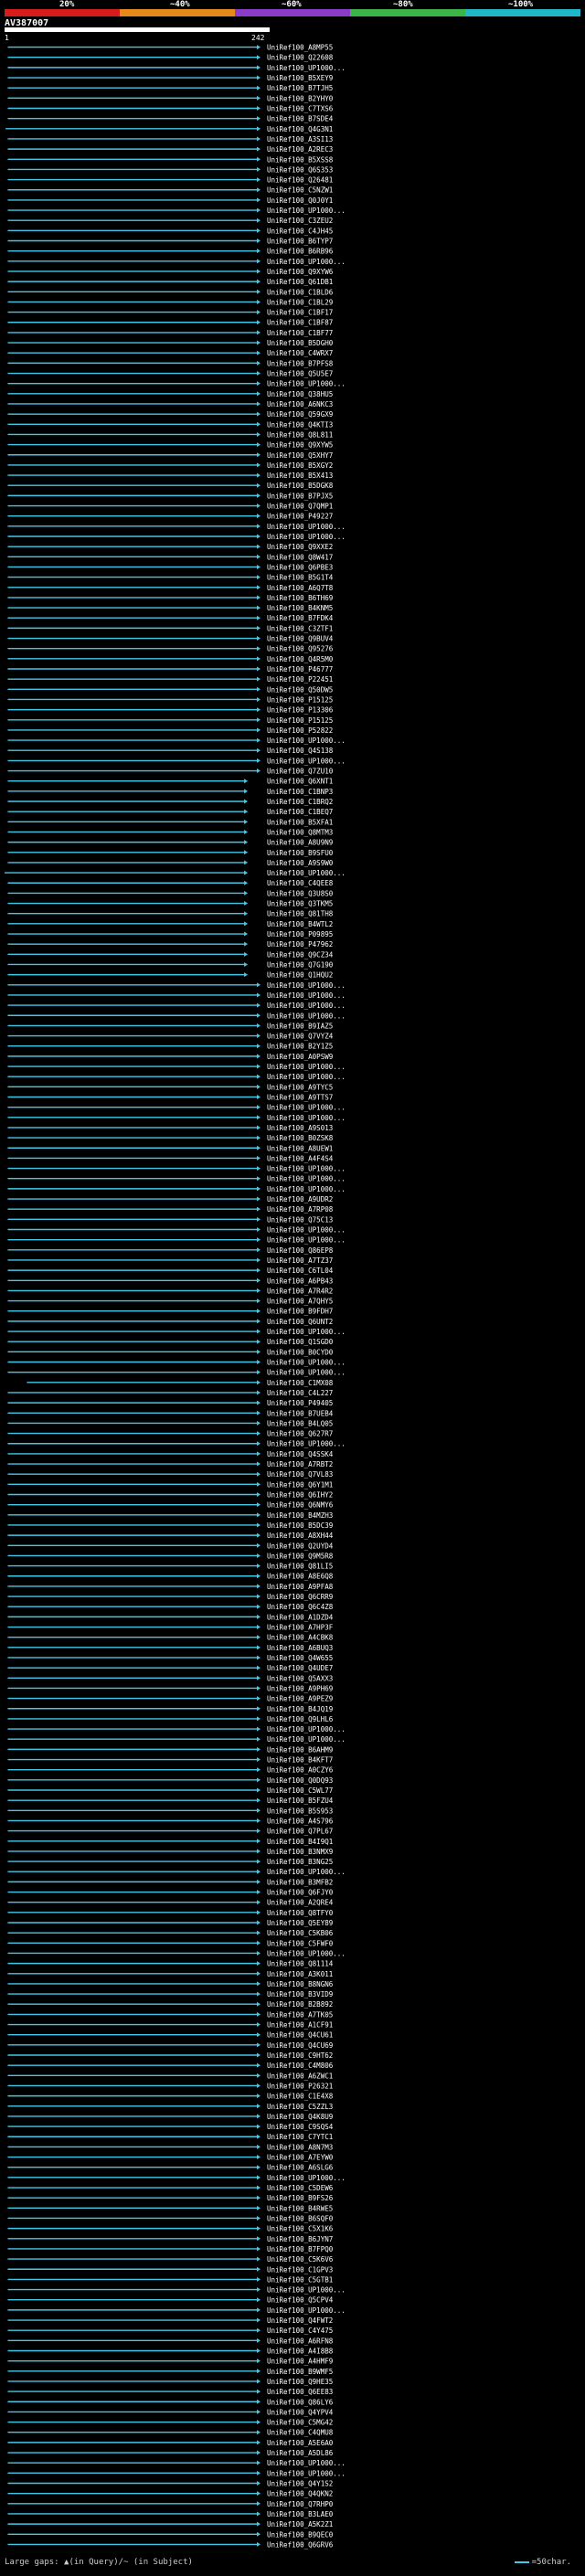 Image resolution: width=585 pixels, height=2576 pixels. What do you see at coordinates (300, 2076) in the screenshot?
I see `hit-label: UniRef100_A6ZWC1` at bounding box center [300, 2076].